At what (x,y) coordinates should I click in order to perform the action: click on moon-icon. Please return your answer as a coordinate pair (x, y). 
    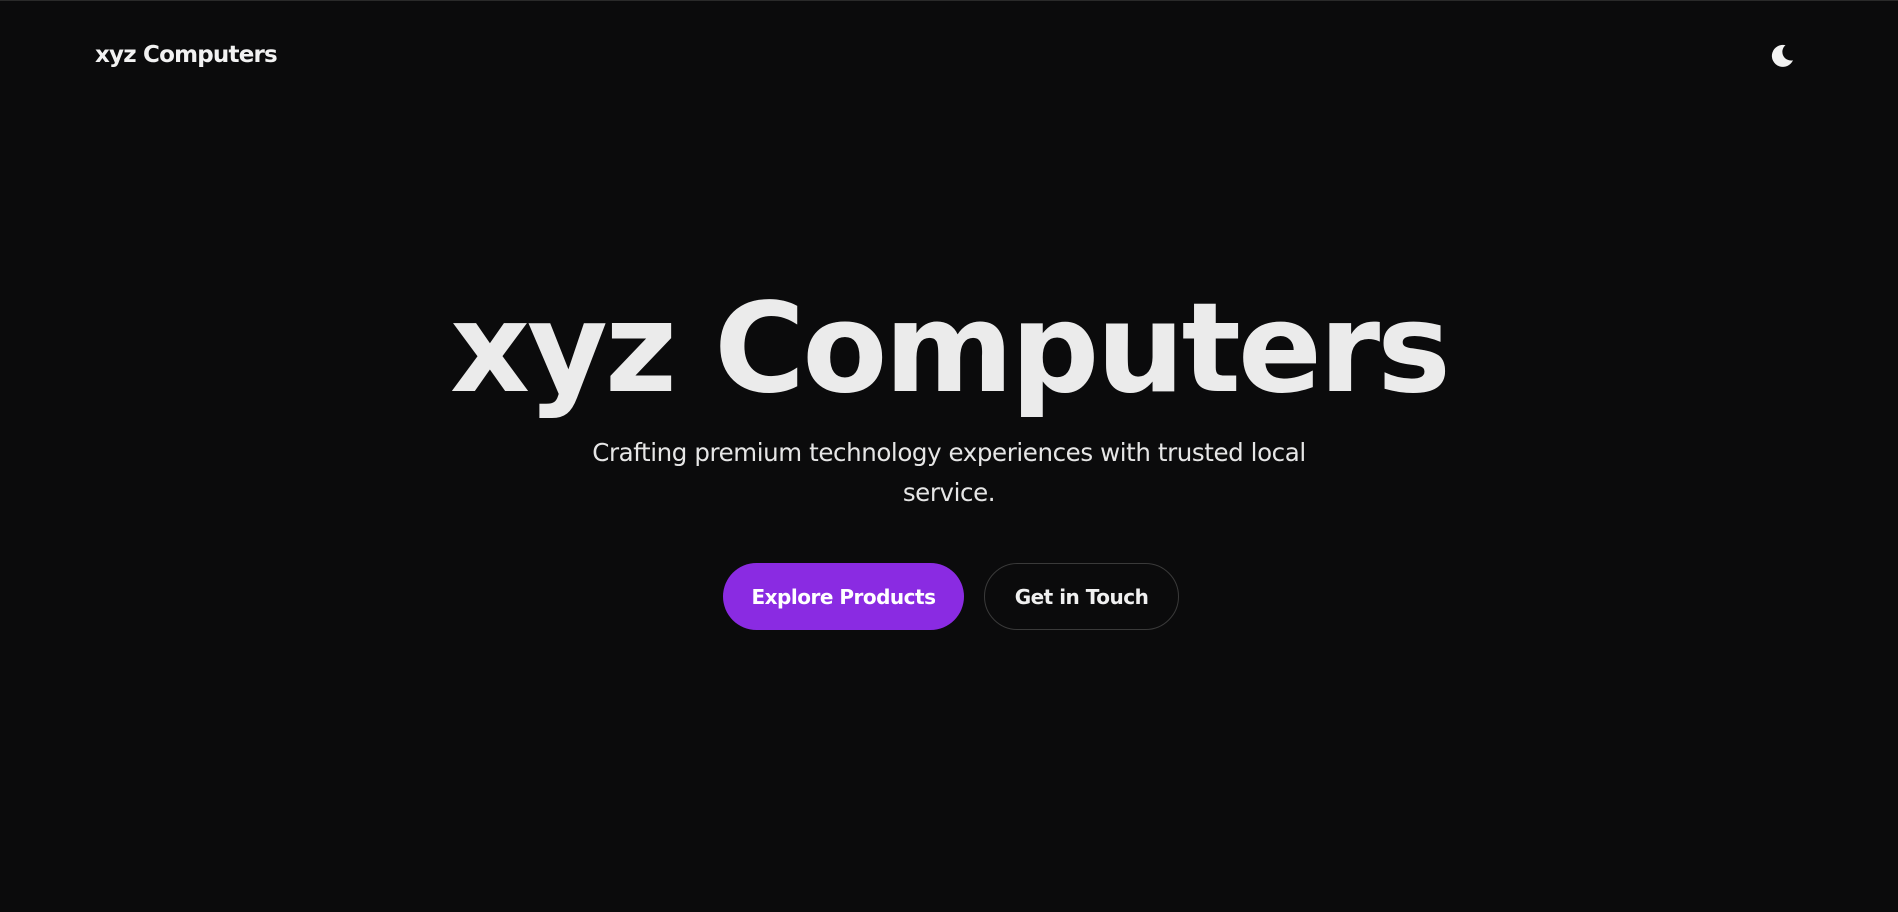
    Looking at the image, I should click on (1782, 55).